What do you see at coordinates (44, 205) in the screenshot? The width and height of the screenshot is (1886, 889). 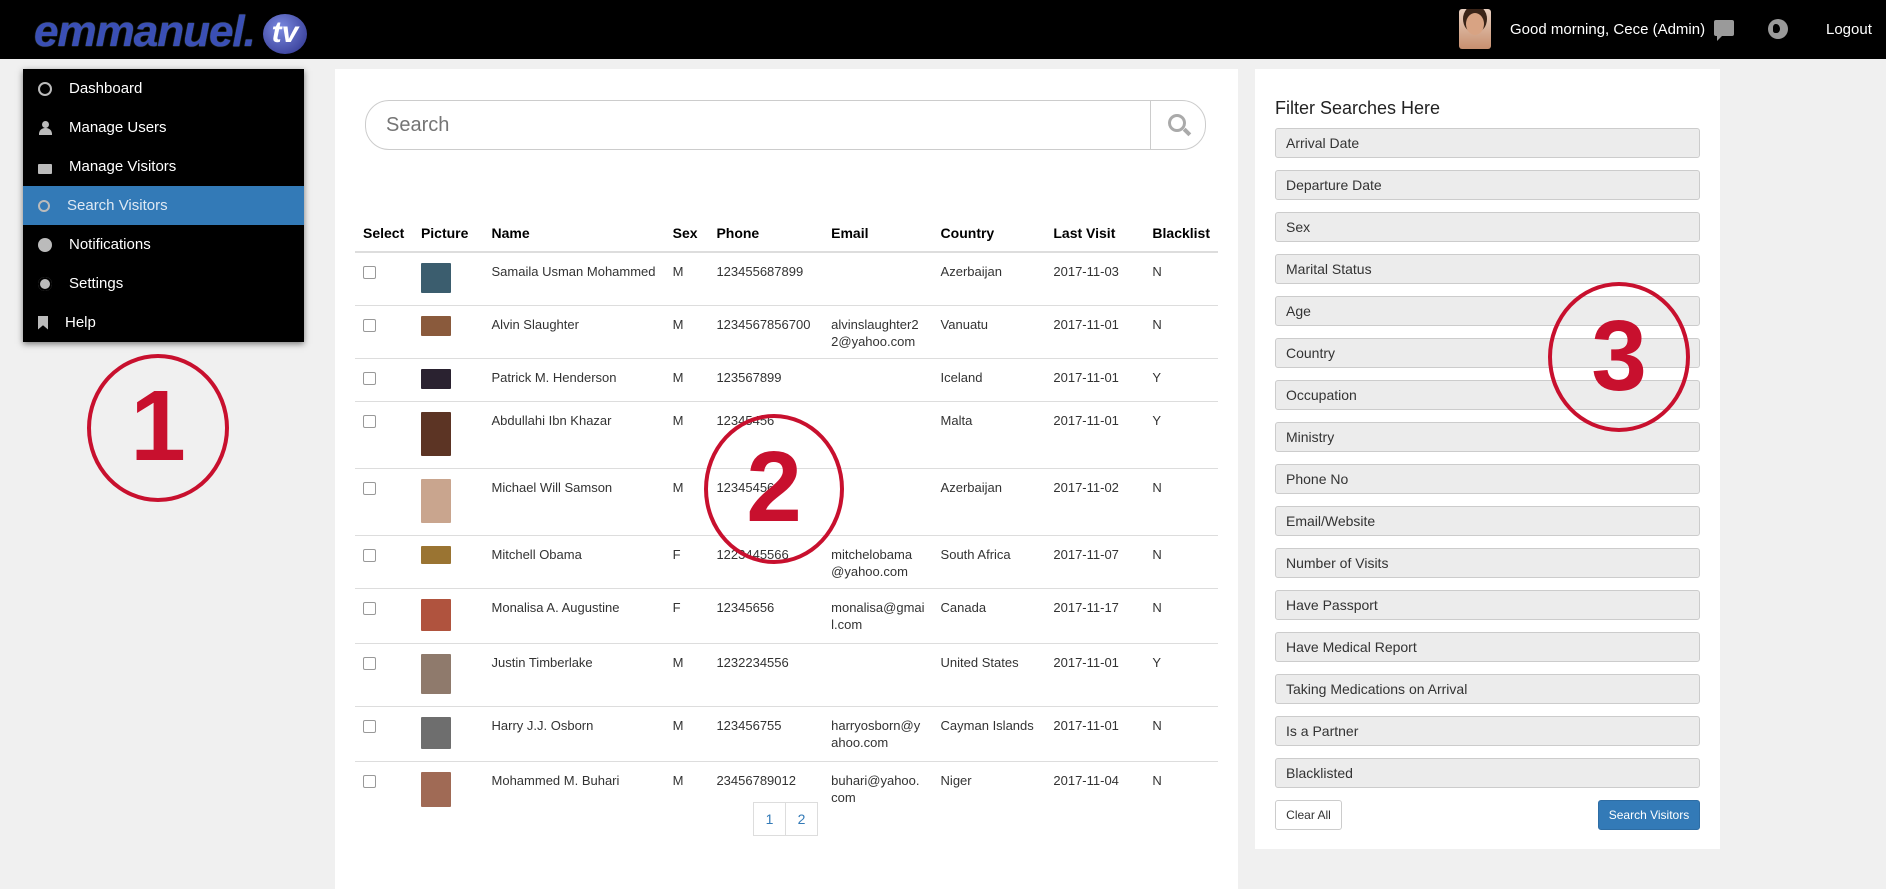 I see `search-icon` at bounding box center [44, 205].